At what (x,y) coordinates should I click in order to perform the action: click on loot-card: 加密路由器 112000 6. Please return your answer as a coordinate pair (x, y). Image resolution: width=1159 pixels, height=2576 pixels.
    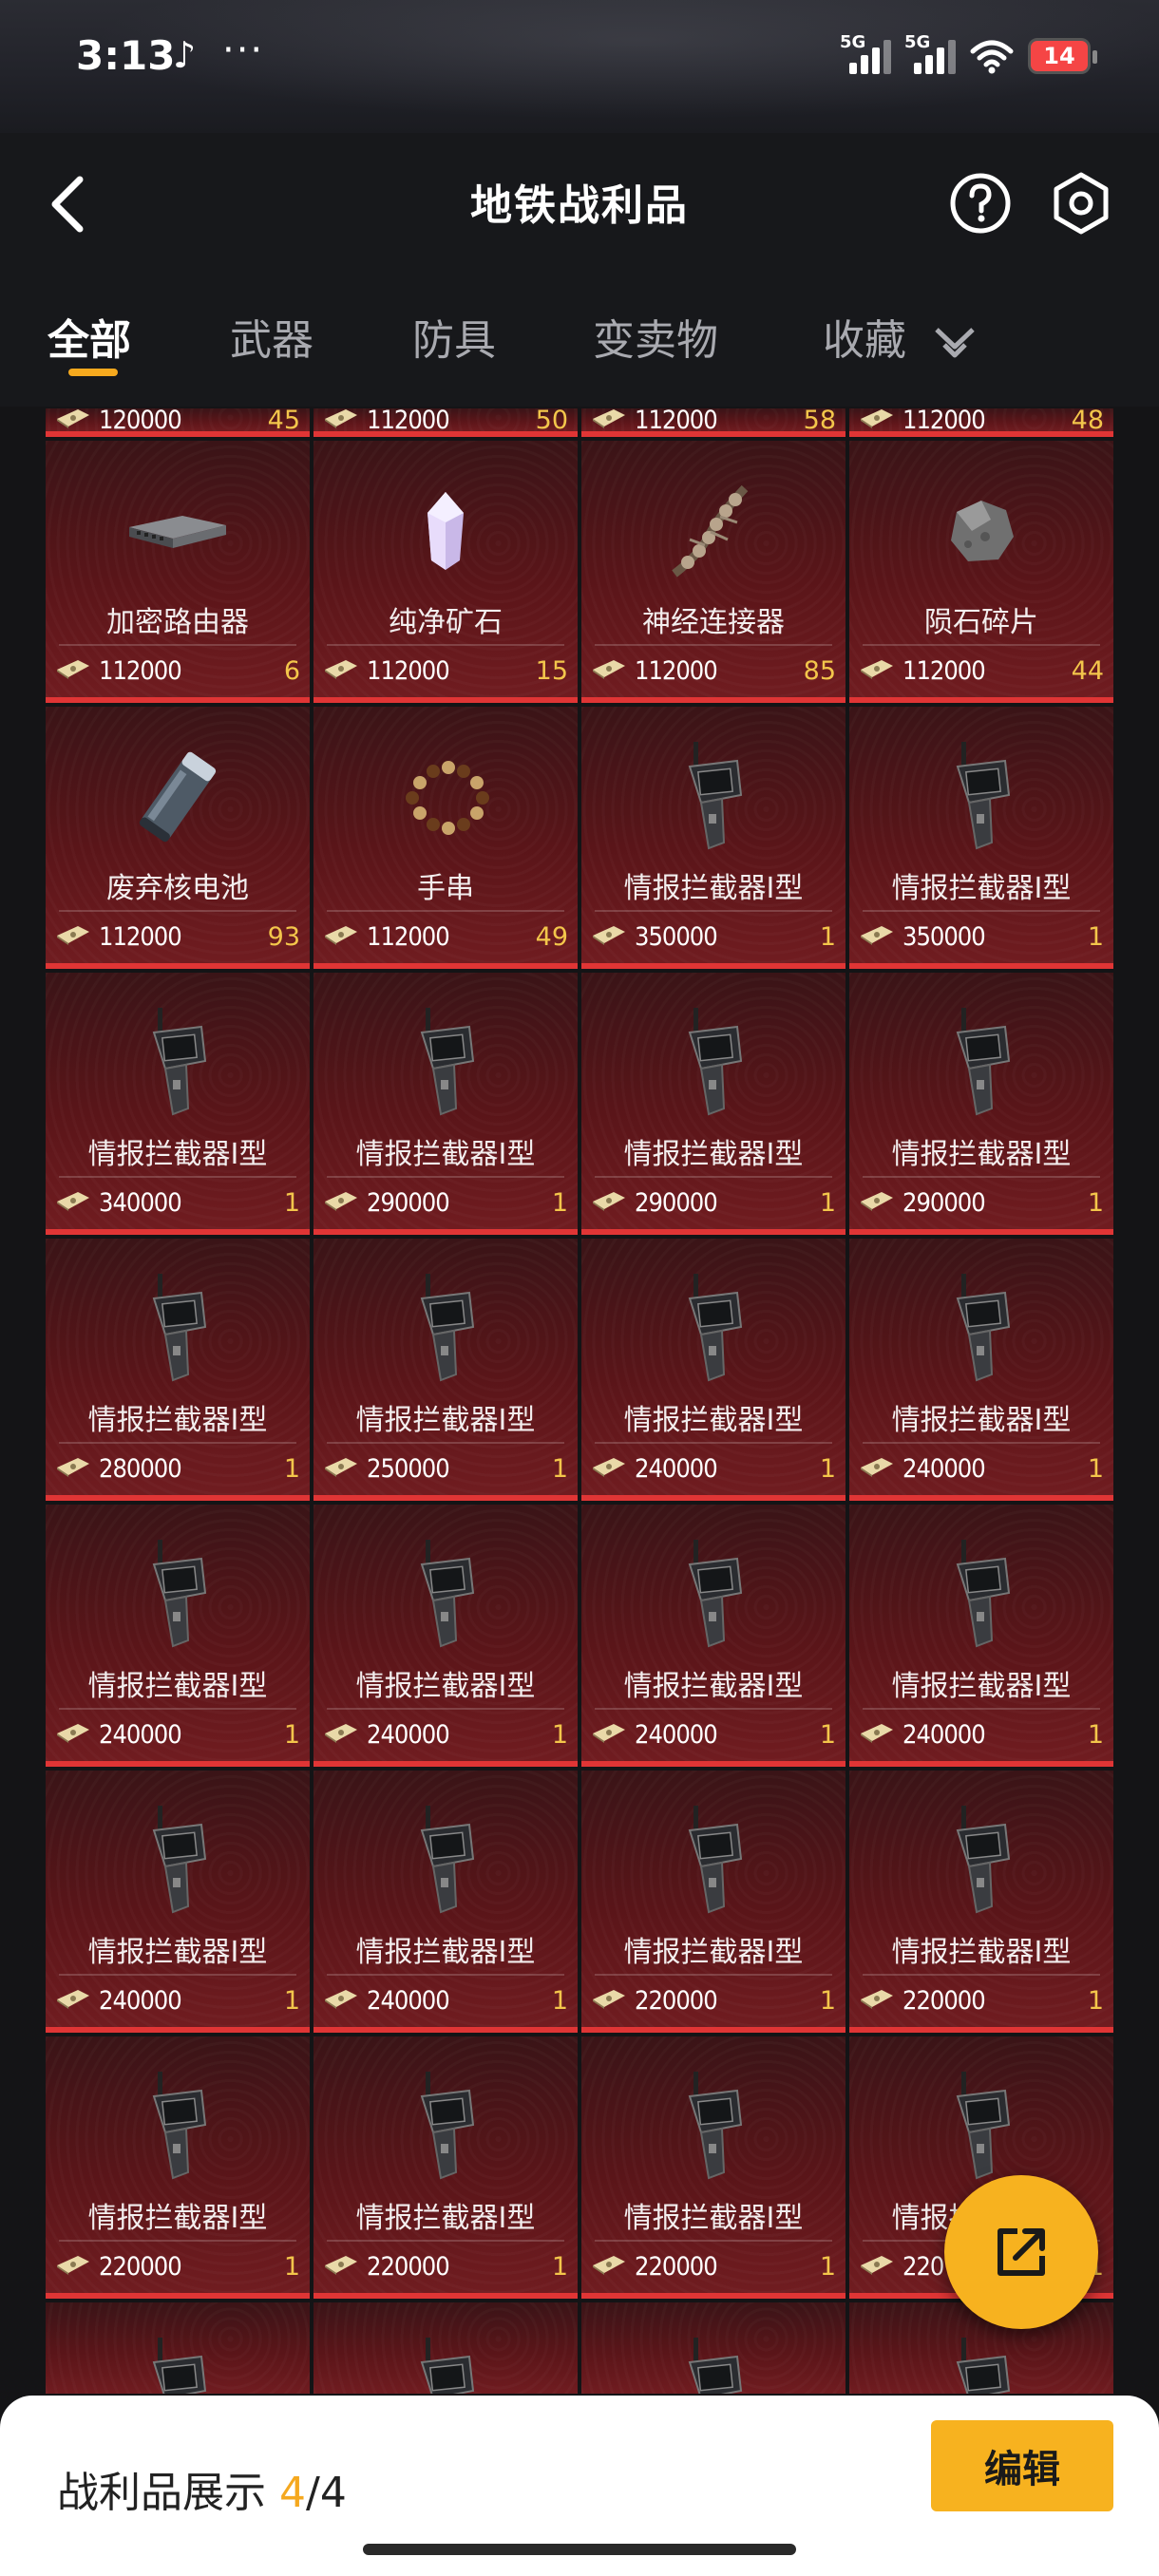
    Looking at the image, I should click on (178, 572).